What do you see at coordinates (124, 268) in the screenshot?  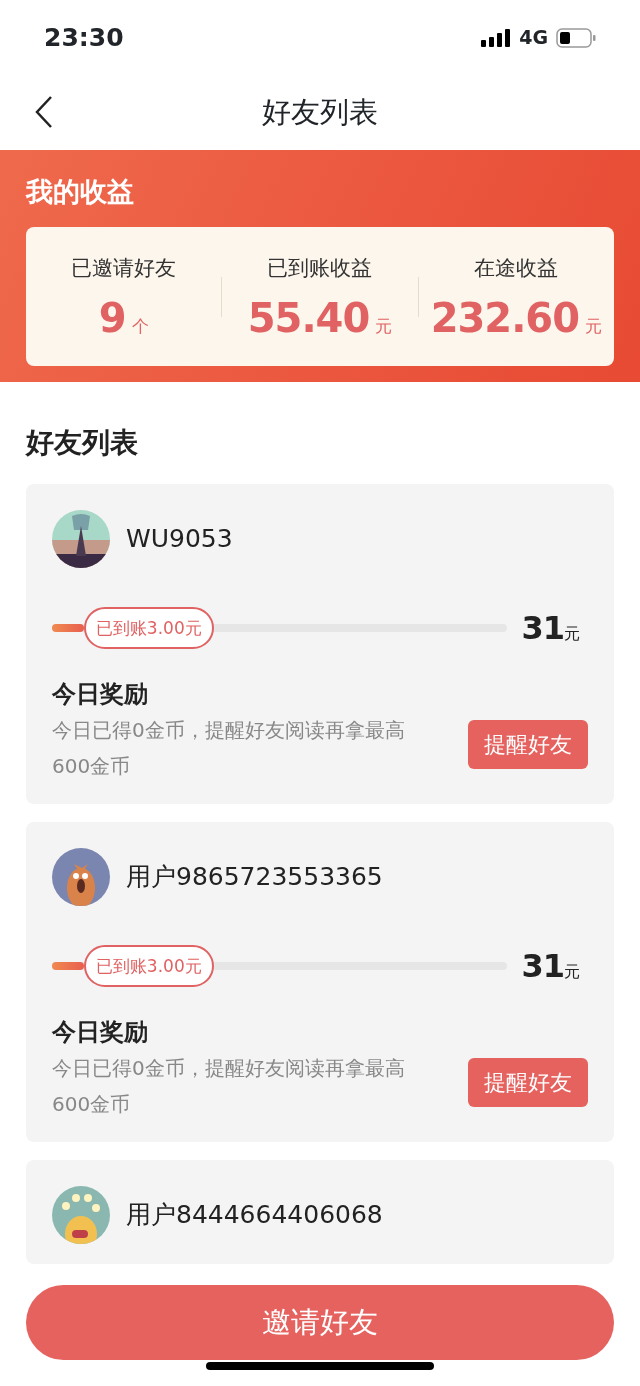 I see `stat-label: 已邀请好友` at bounding box center [124, 268].